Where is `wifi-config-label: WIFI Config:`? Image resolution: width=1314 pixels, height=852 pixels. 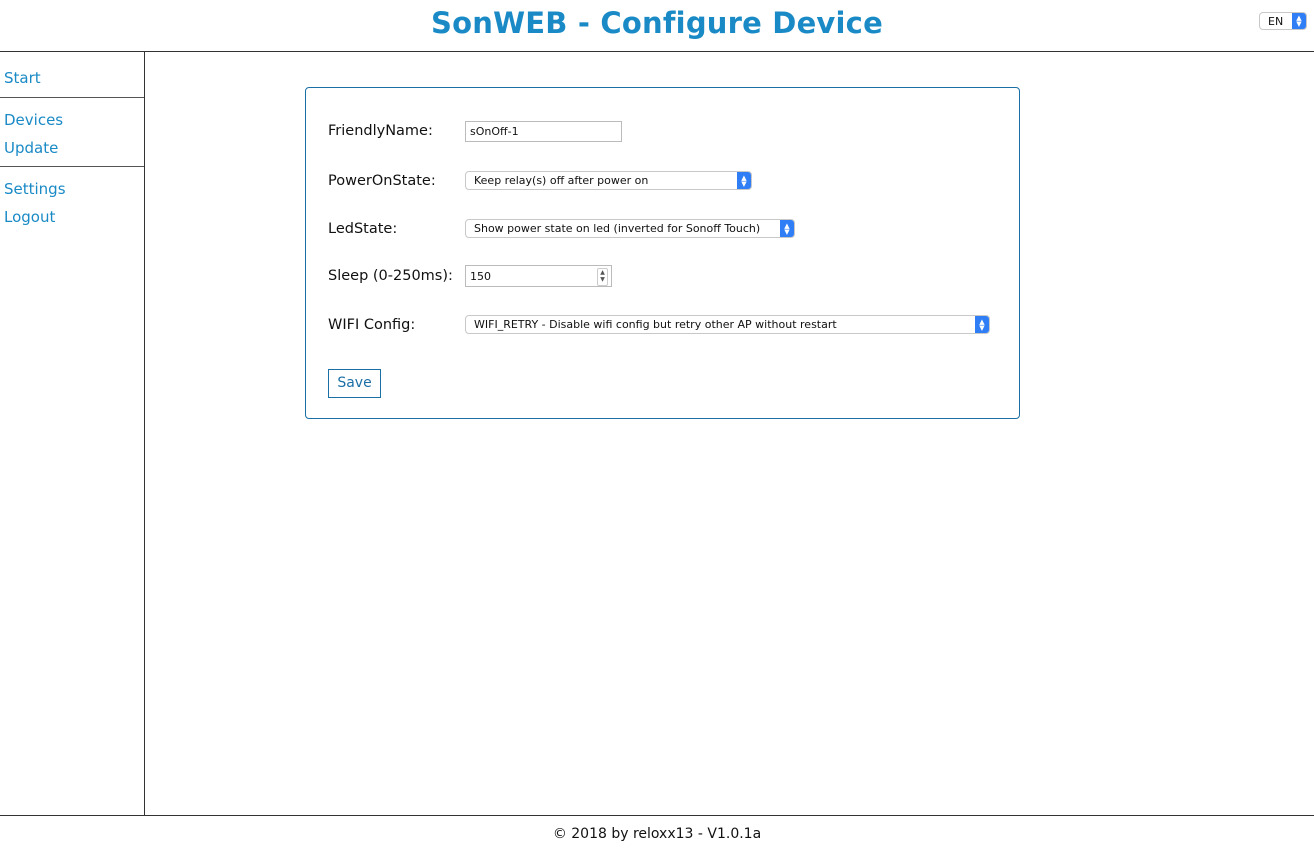
wifi-config-label: WIFI Config: is located at coordinates (372, 325).